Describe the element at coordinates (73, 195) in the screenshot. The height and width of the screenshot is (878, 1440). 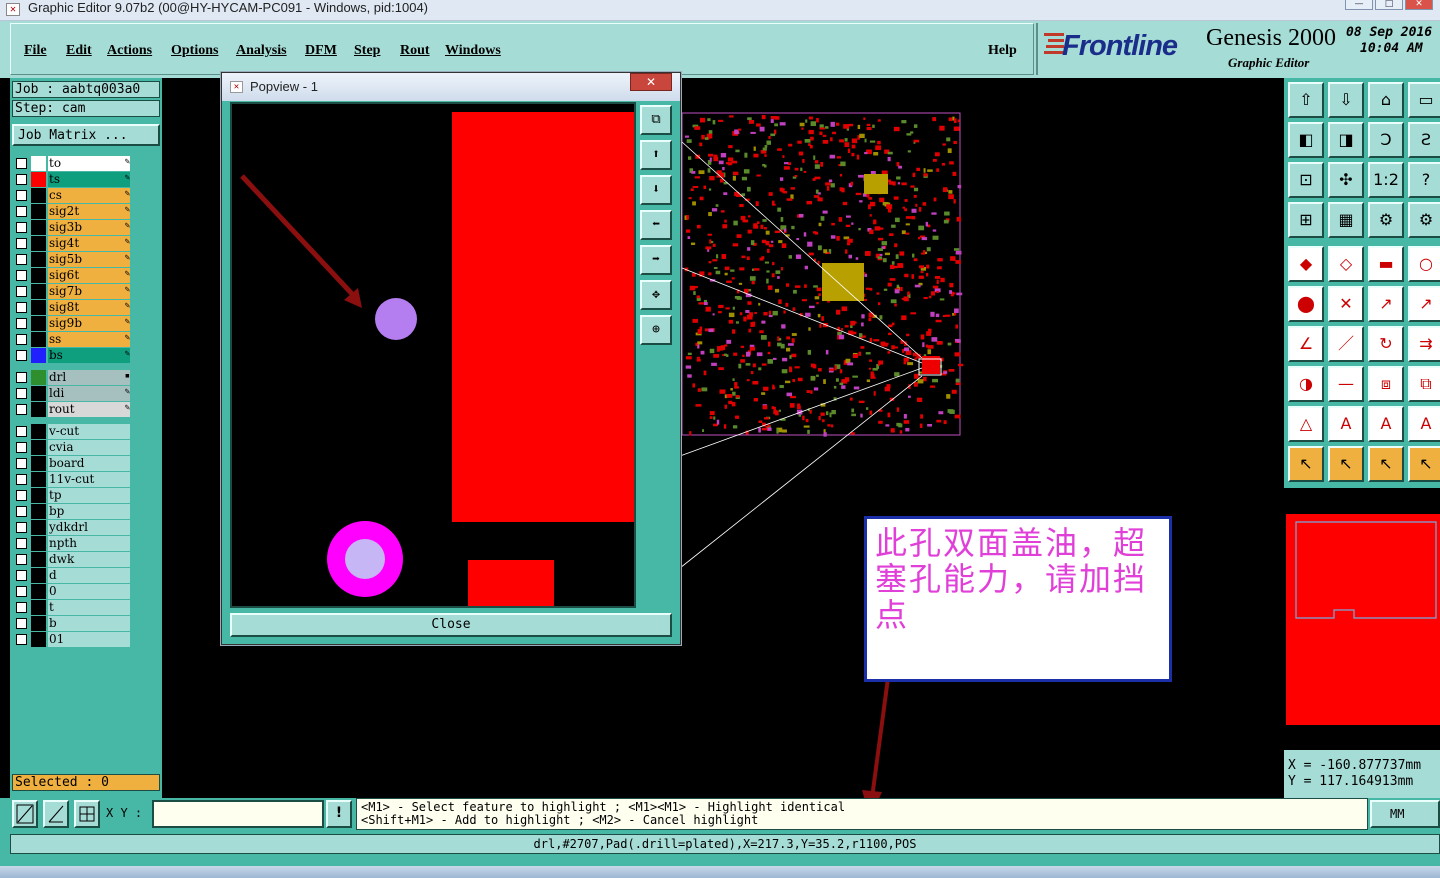
I see `layer-row: cs ✎` at that location.